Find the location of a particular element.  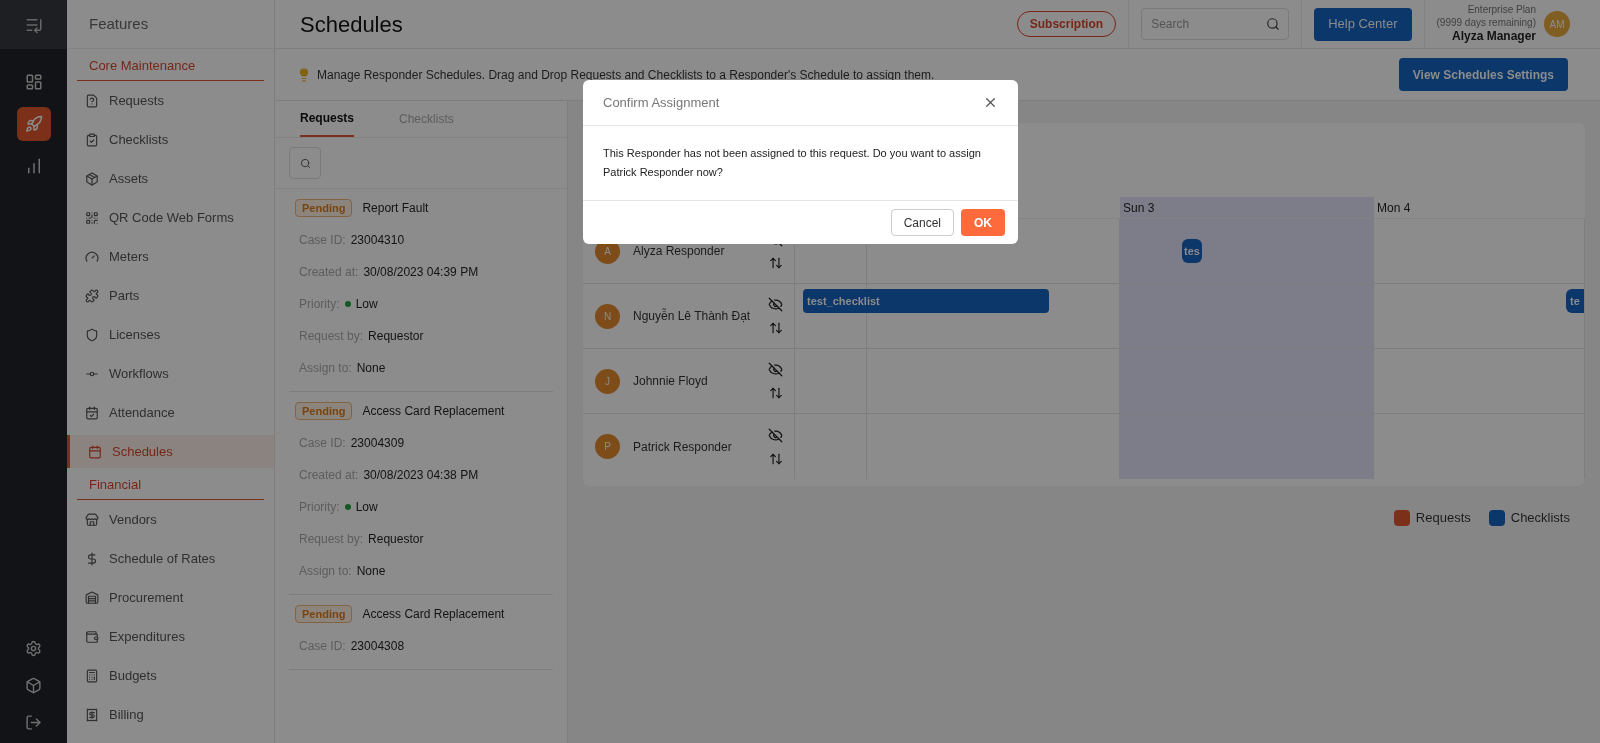

legend-label: Requests is located at coordinates (1443, 518).